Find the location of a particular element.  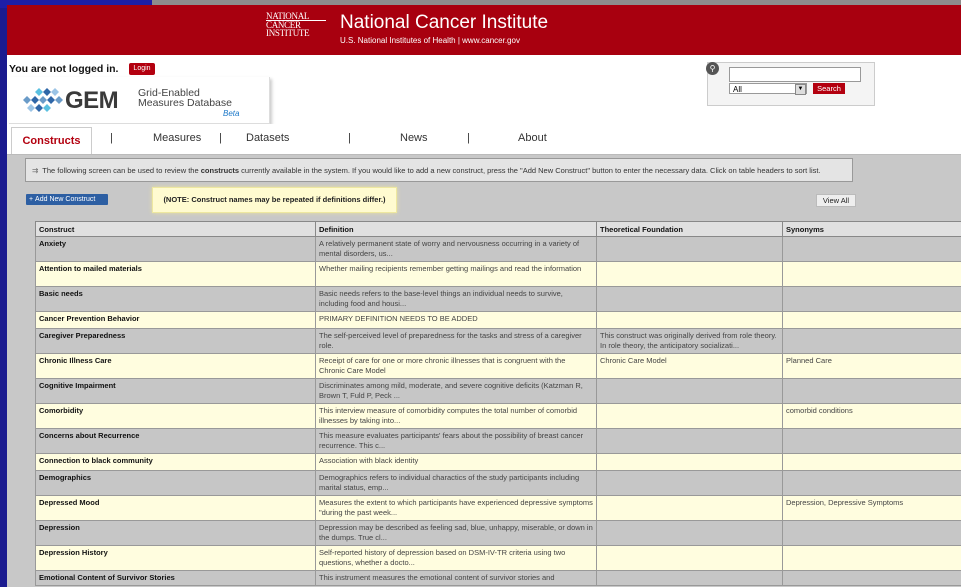

construct-name-cell: Attention to mailed materials is located at coordinates (175, 274).